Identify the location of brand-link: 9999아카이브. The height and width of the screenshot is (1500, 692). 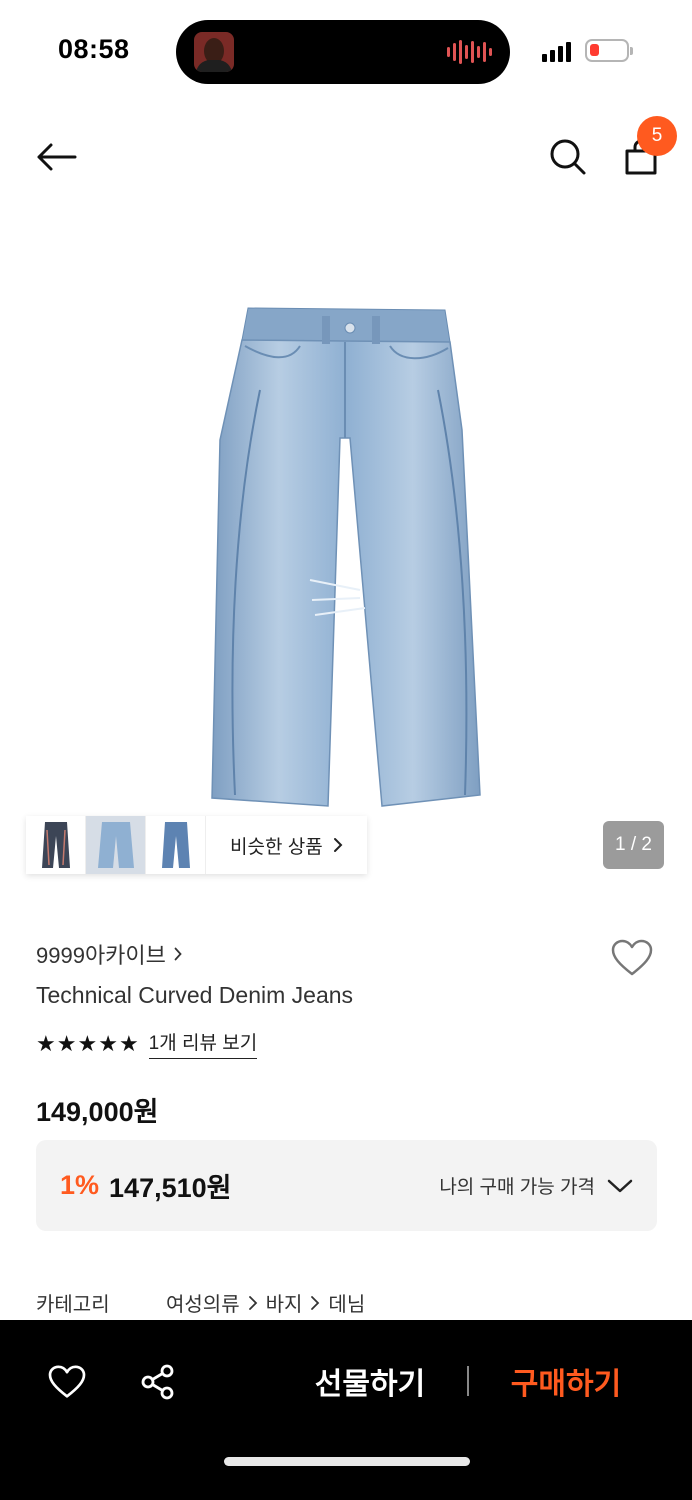
(109, 954).